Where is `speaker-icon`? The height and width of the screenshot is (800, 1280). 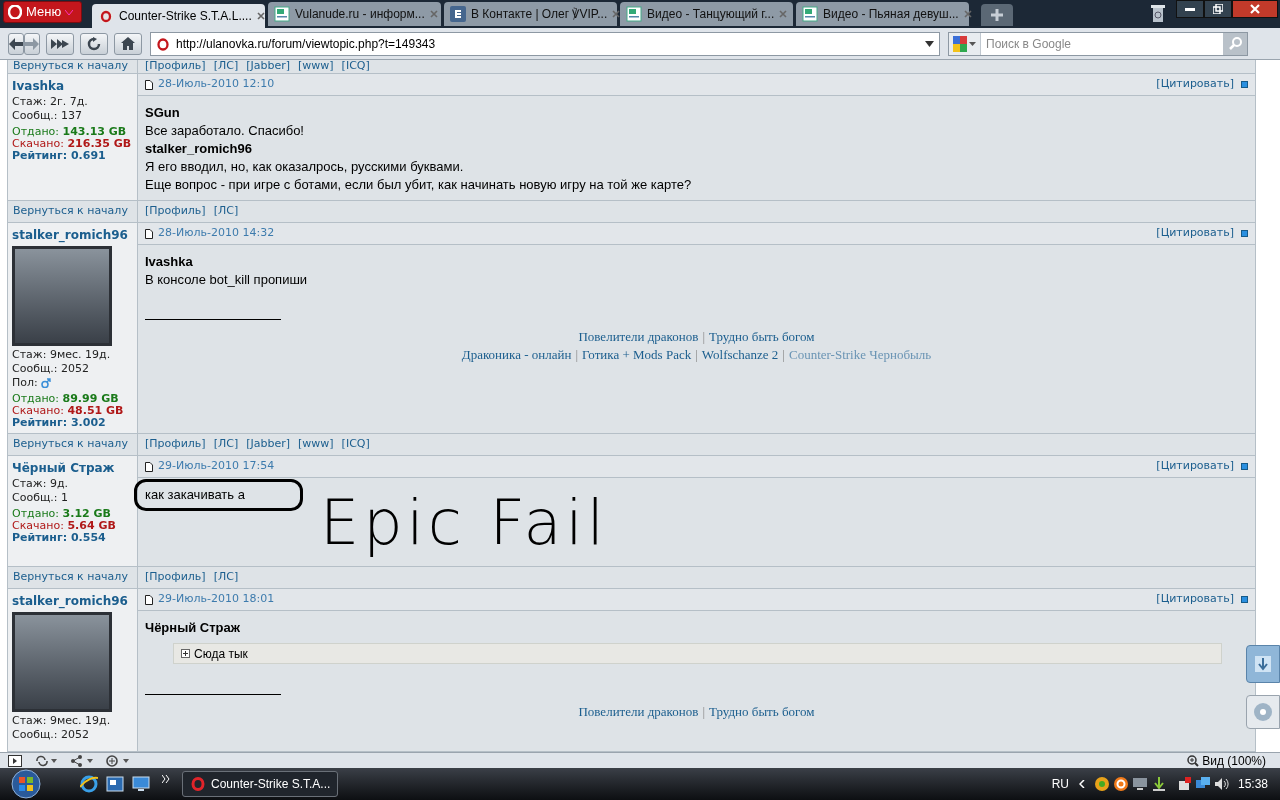
speaker-icon is located at coordinates (1221, 784).